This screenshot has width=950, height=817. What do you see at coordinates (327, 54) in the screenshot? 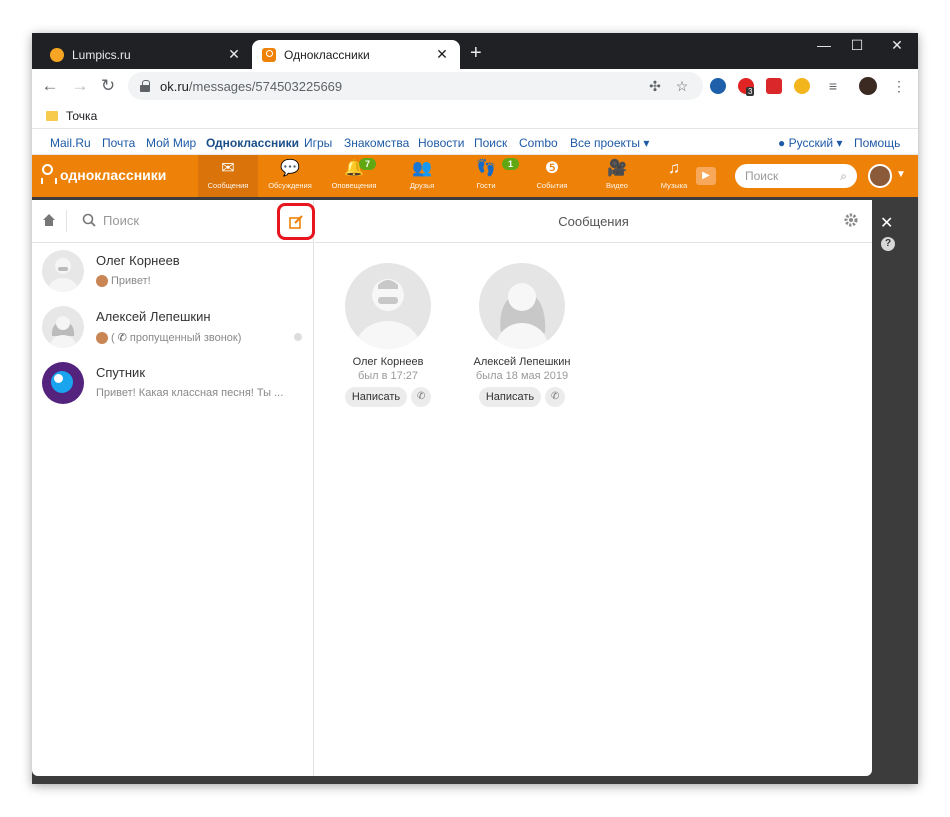
I see `tab-title: Одноклассники` at bounding box center [327, 54].